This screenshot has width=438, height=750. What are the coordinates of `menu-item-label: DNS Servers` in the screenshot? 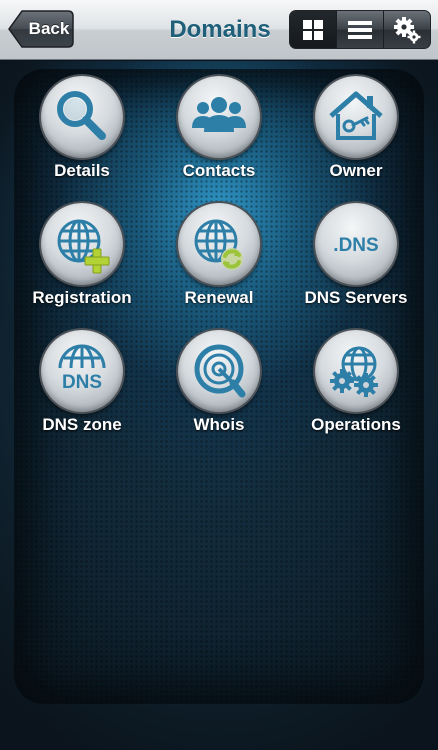 It's located at (356, 297).